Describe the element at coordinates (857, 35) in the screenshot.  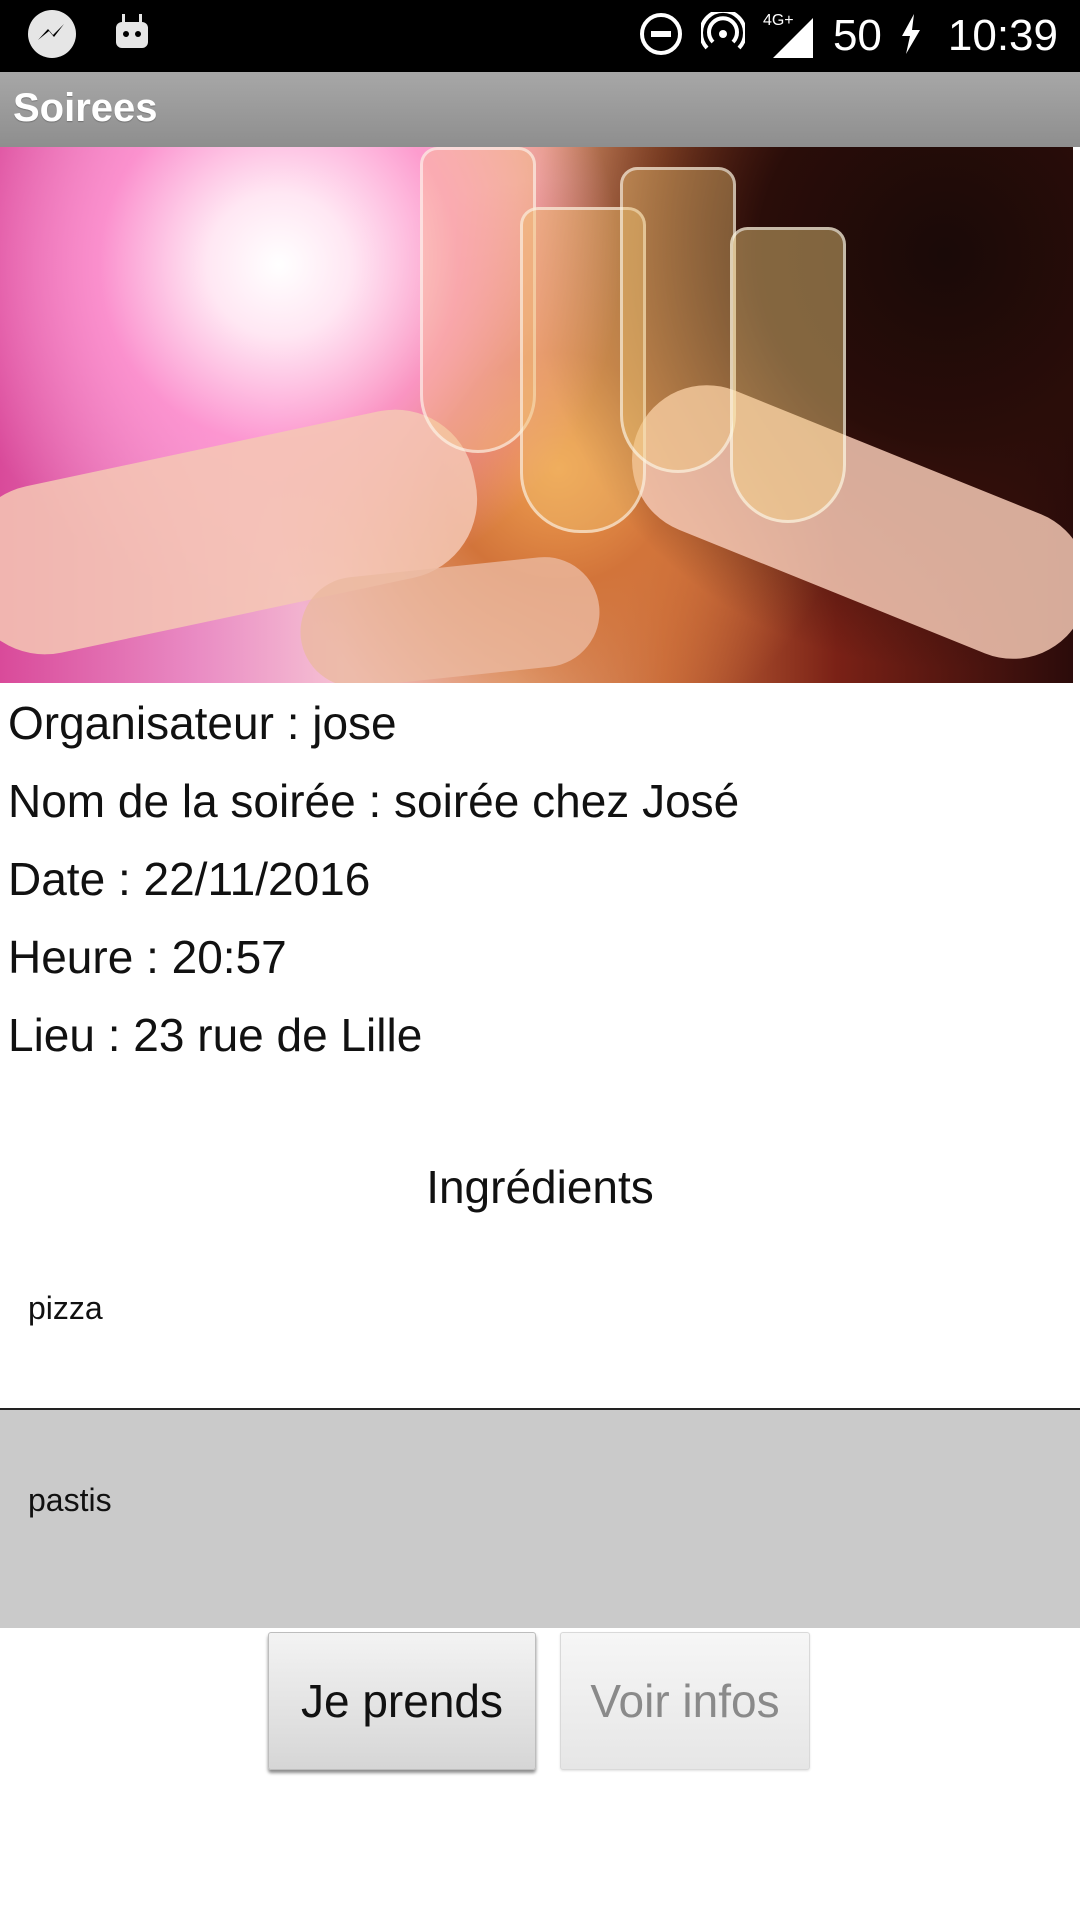
I see `battery-level: 50` at that location.